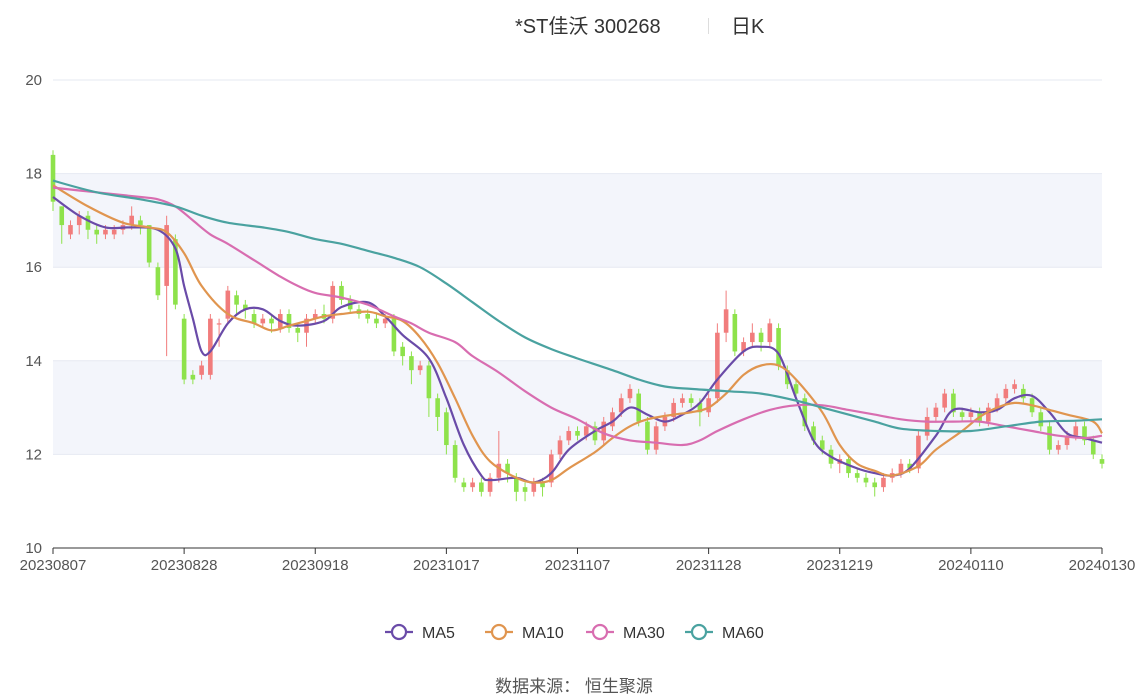 This screenshot has height=699, width=1148. Describe the element at coordinates (399, 632) in the screenshot. I see `legend-marker-ma5` at that location.